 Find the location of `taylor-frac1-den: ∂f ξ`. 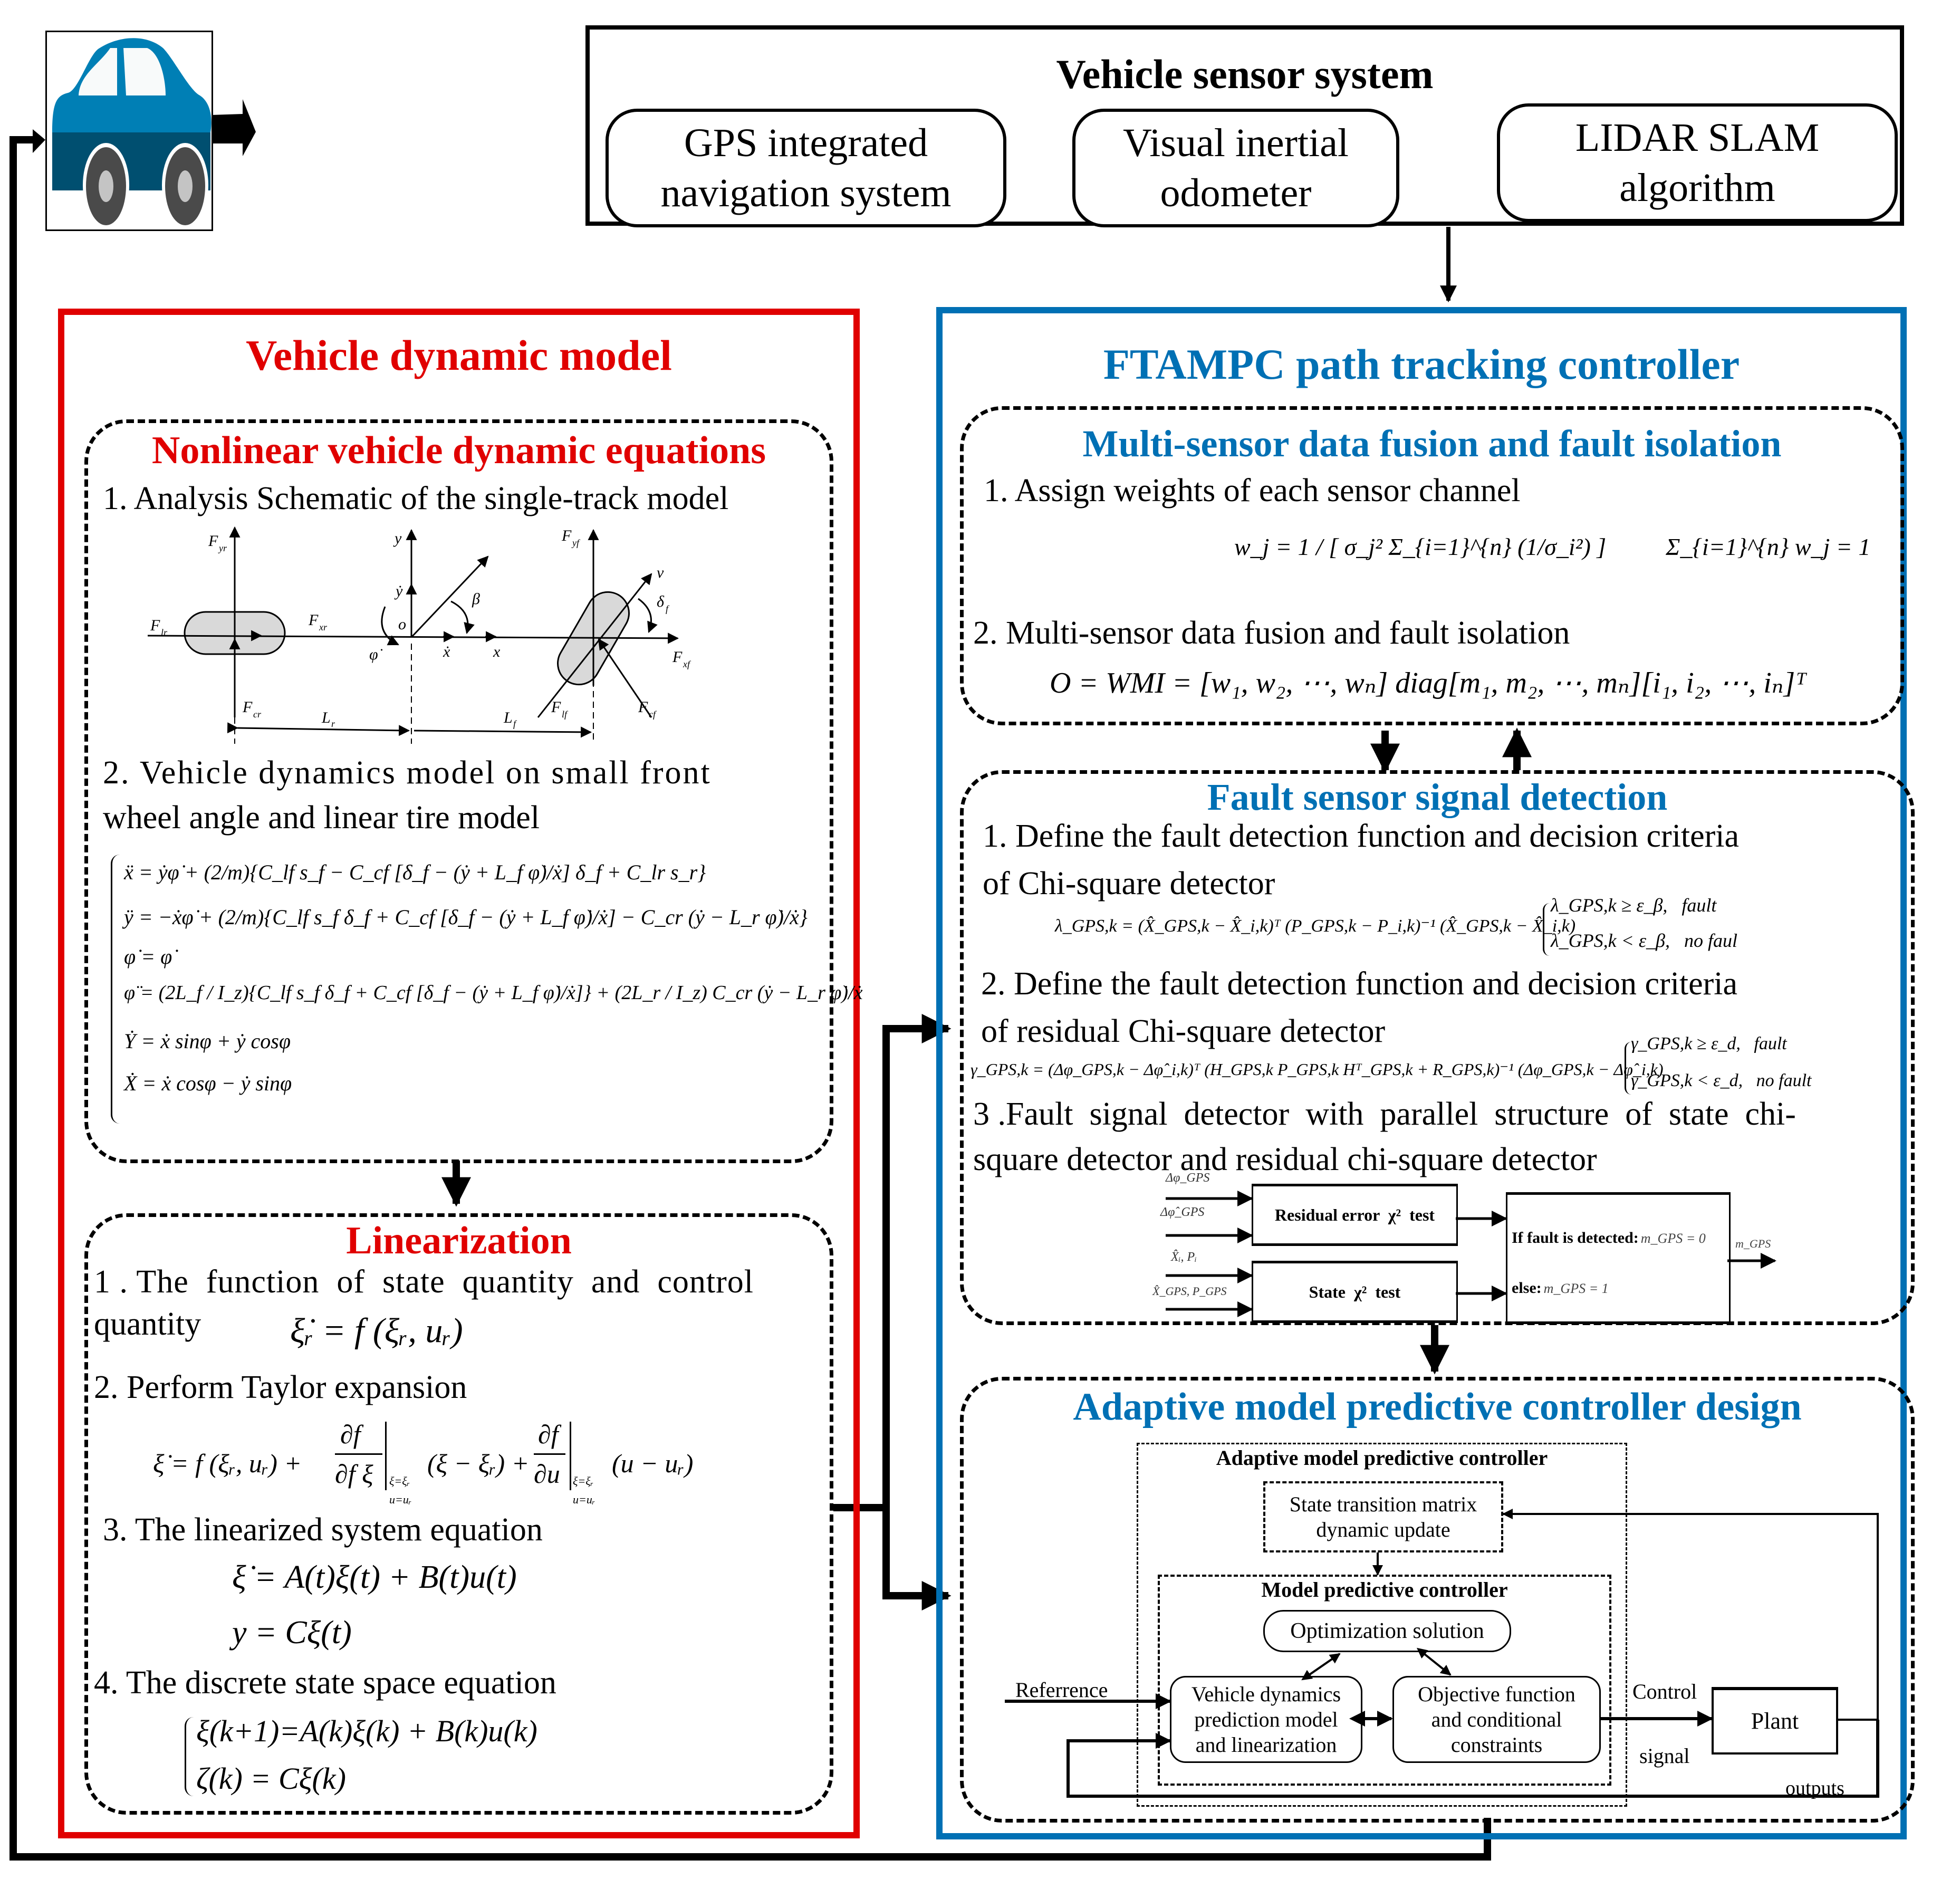

taylor-frac1-den: ∂f ξ is located at coordinates (354, 1474).